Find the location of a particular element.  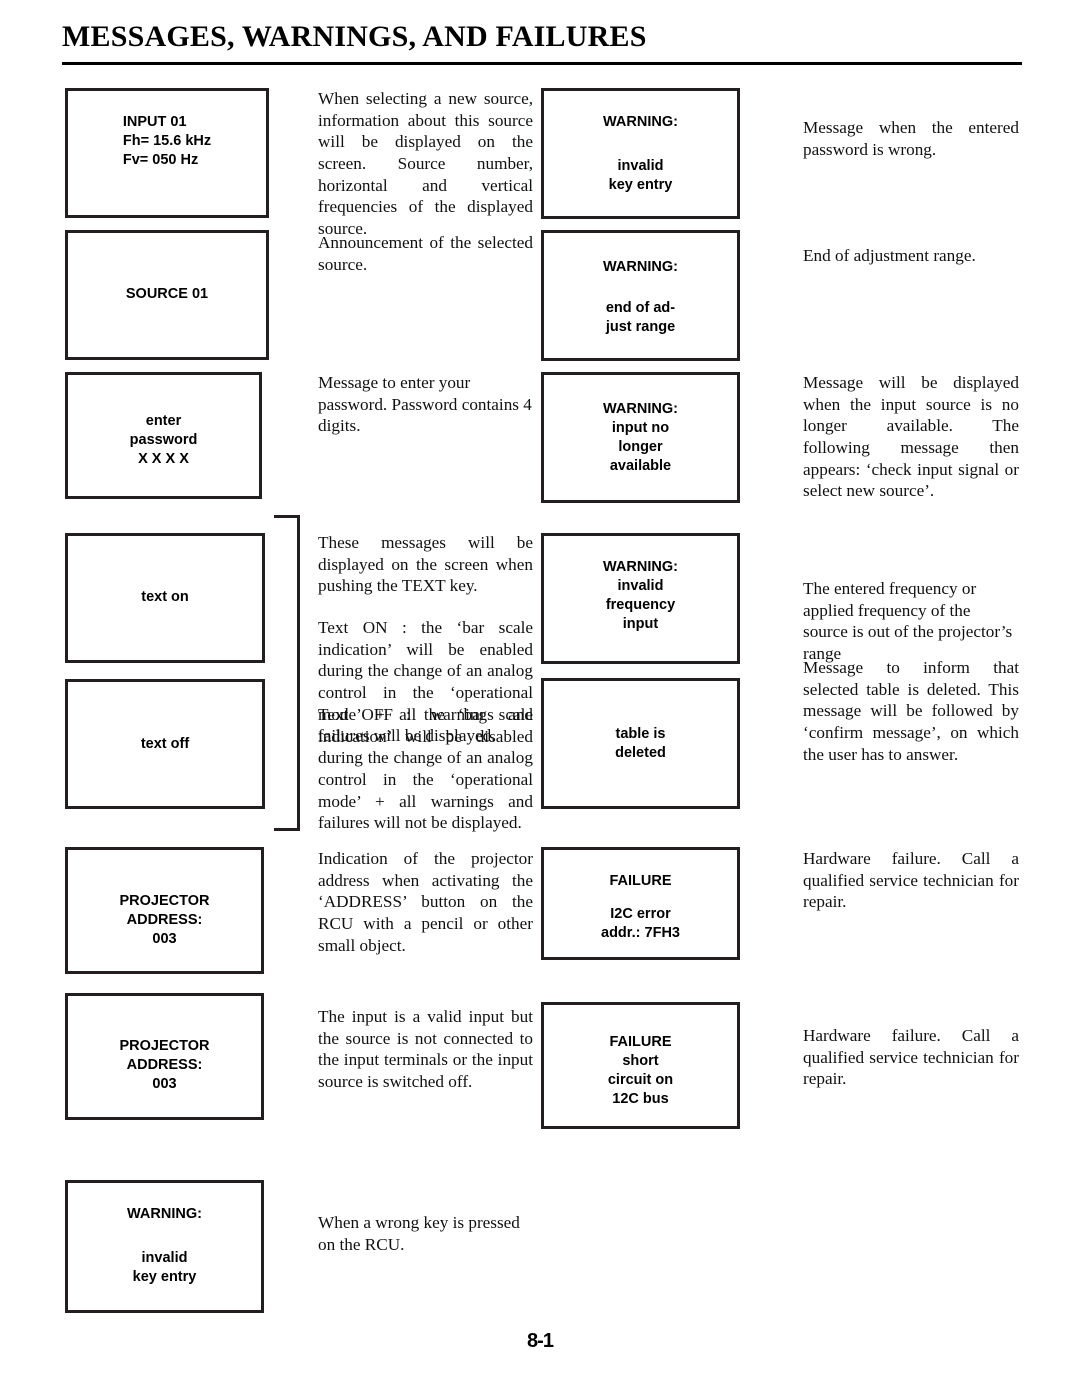

lcd-line: input no is located at coordinates (640, 428).